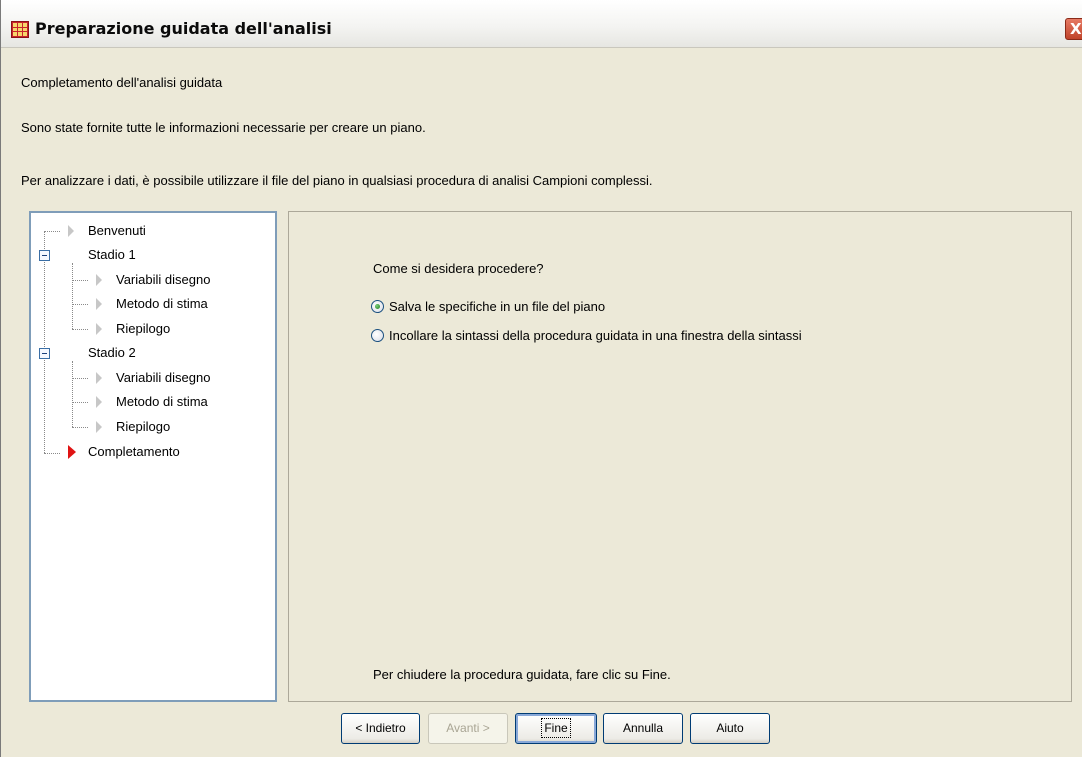 This screenshot has width=1082, height=757. What do you see at coordinates (151, 255) in the screenshot?
I see `tree-item-stadio-1: Stadio 1` at bounding box center [151, 255].